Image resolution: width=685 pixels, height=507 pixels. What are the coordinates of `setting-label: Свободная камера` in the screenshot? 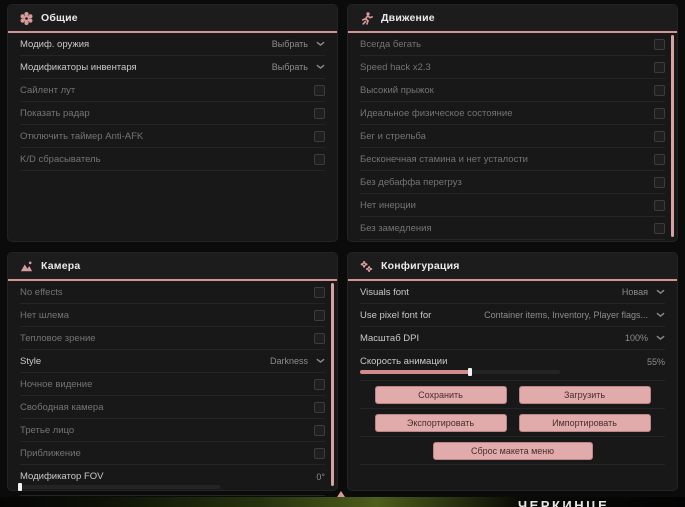 It's located at (62, 407).